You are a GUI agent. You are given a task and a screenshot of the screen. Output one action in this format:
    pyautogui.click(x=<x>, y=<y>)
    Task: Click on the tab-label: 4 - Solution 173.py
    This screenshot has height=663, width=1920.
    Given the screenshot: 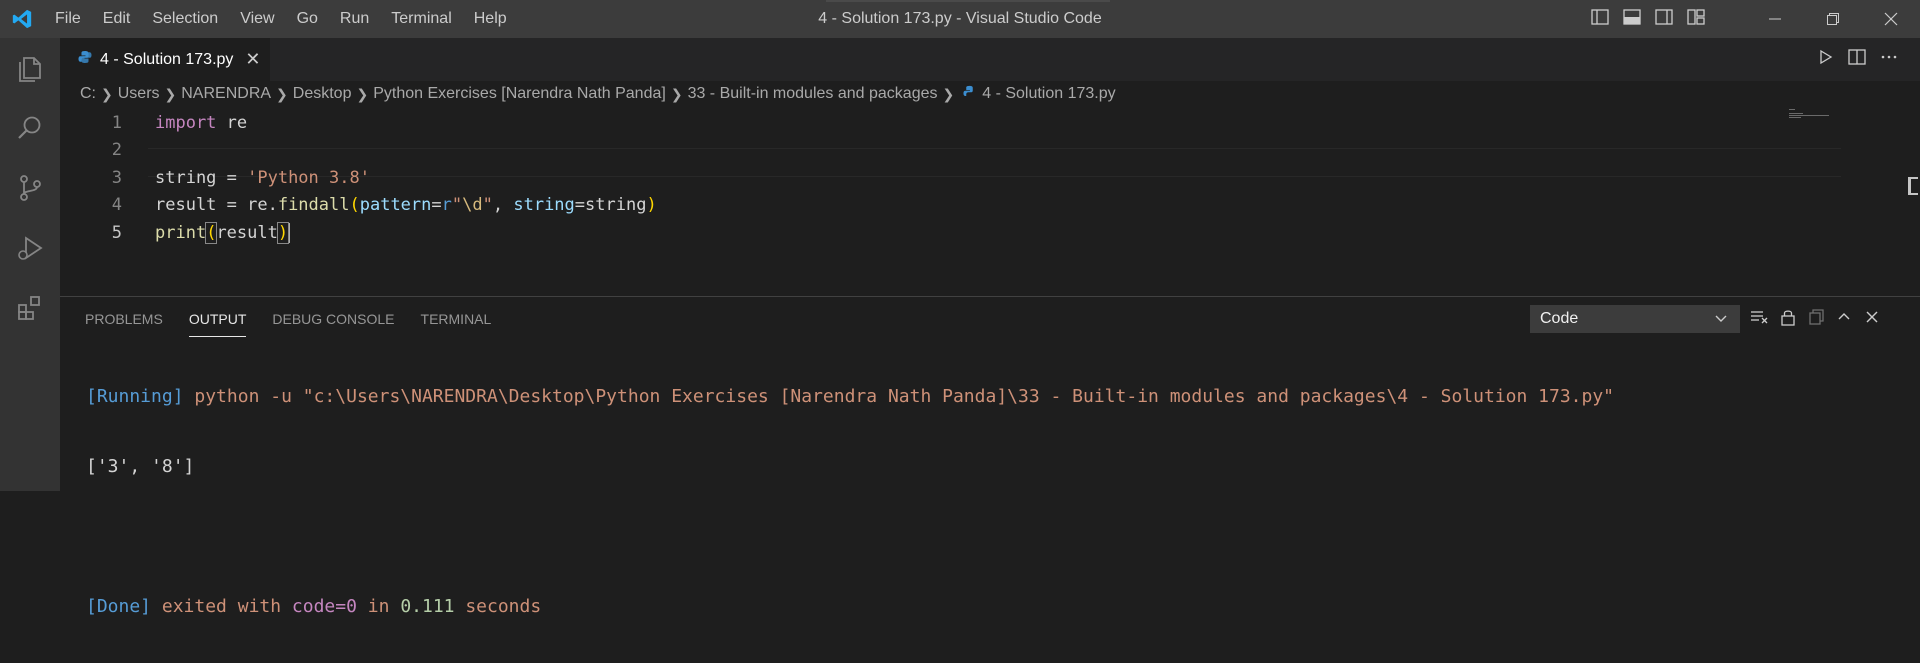 What is the action you would take?
    pyautogui.click(x=167, y=59)
    